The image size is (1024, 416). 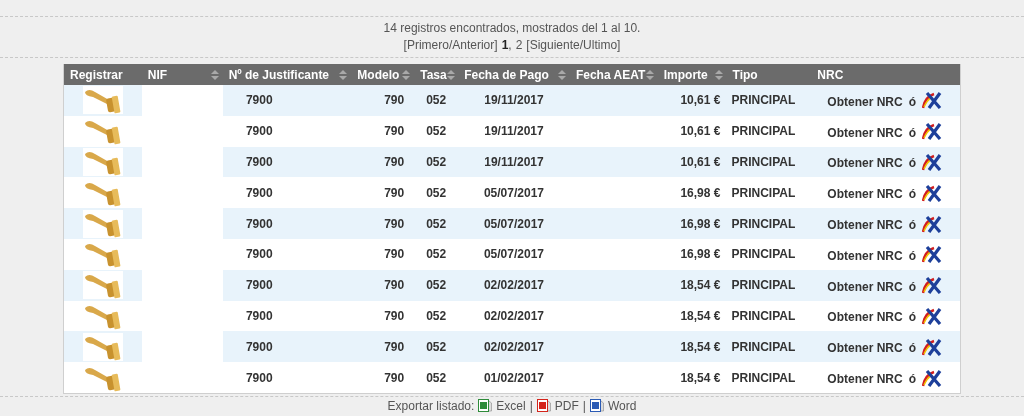 I want to click on column-header: NIF, so click(x=182, y=74).